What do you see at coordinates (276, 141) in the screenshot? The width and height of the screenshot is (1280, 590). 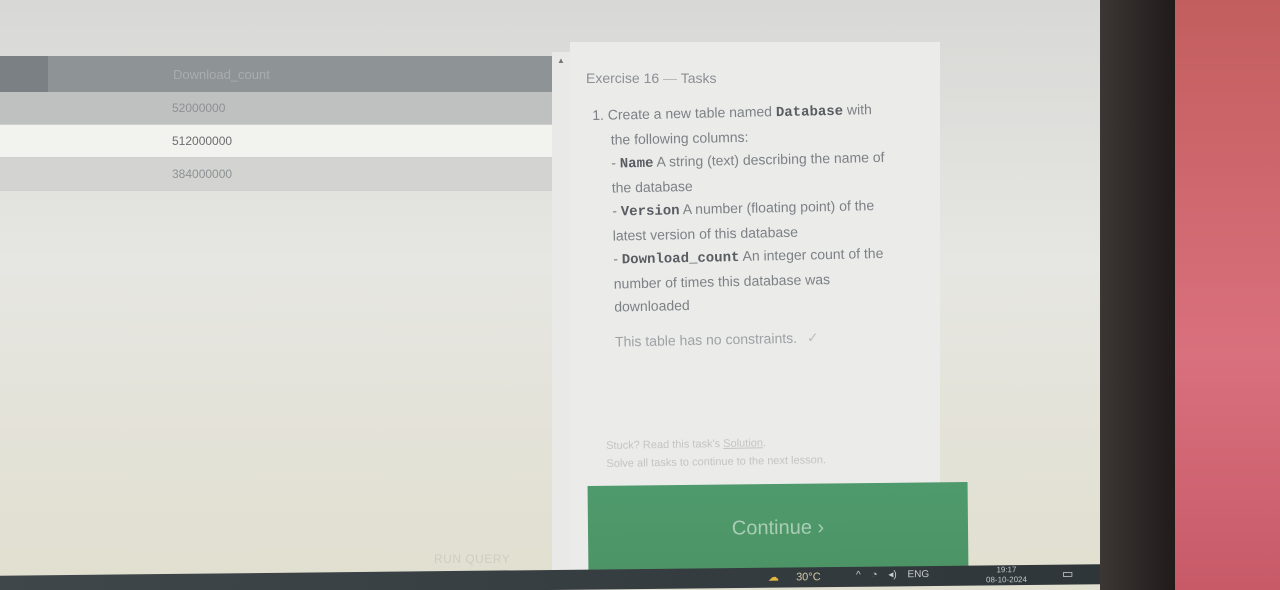 I see `table-row: 512000000` at bounding box center [276, 141].